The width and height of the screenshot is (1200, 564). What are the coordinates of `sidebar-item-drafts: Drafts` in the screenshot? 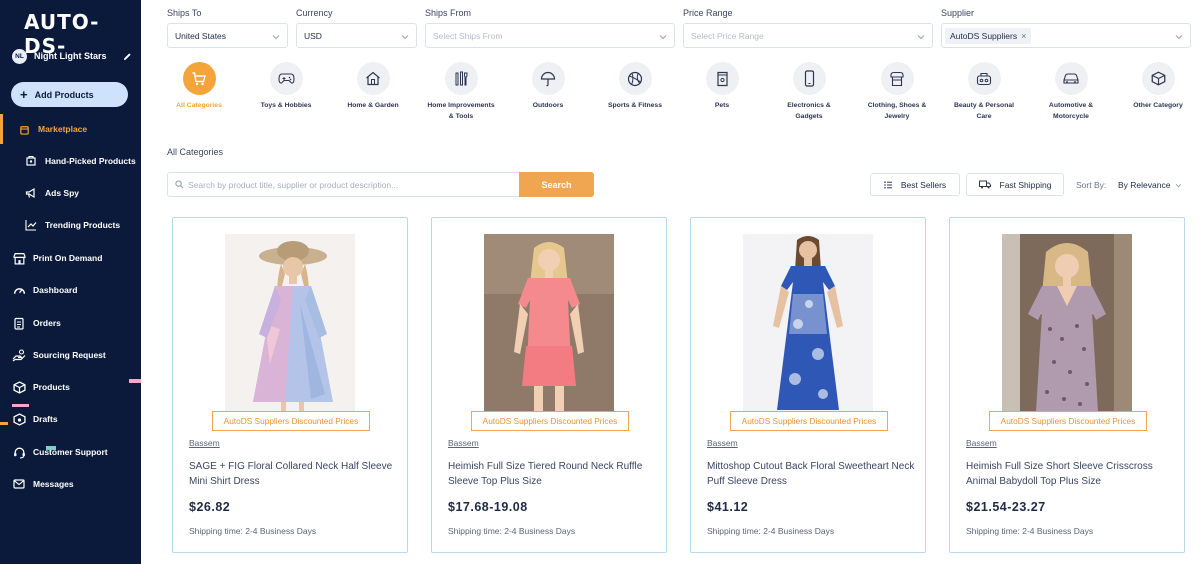 It's located at (70, 419).